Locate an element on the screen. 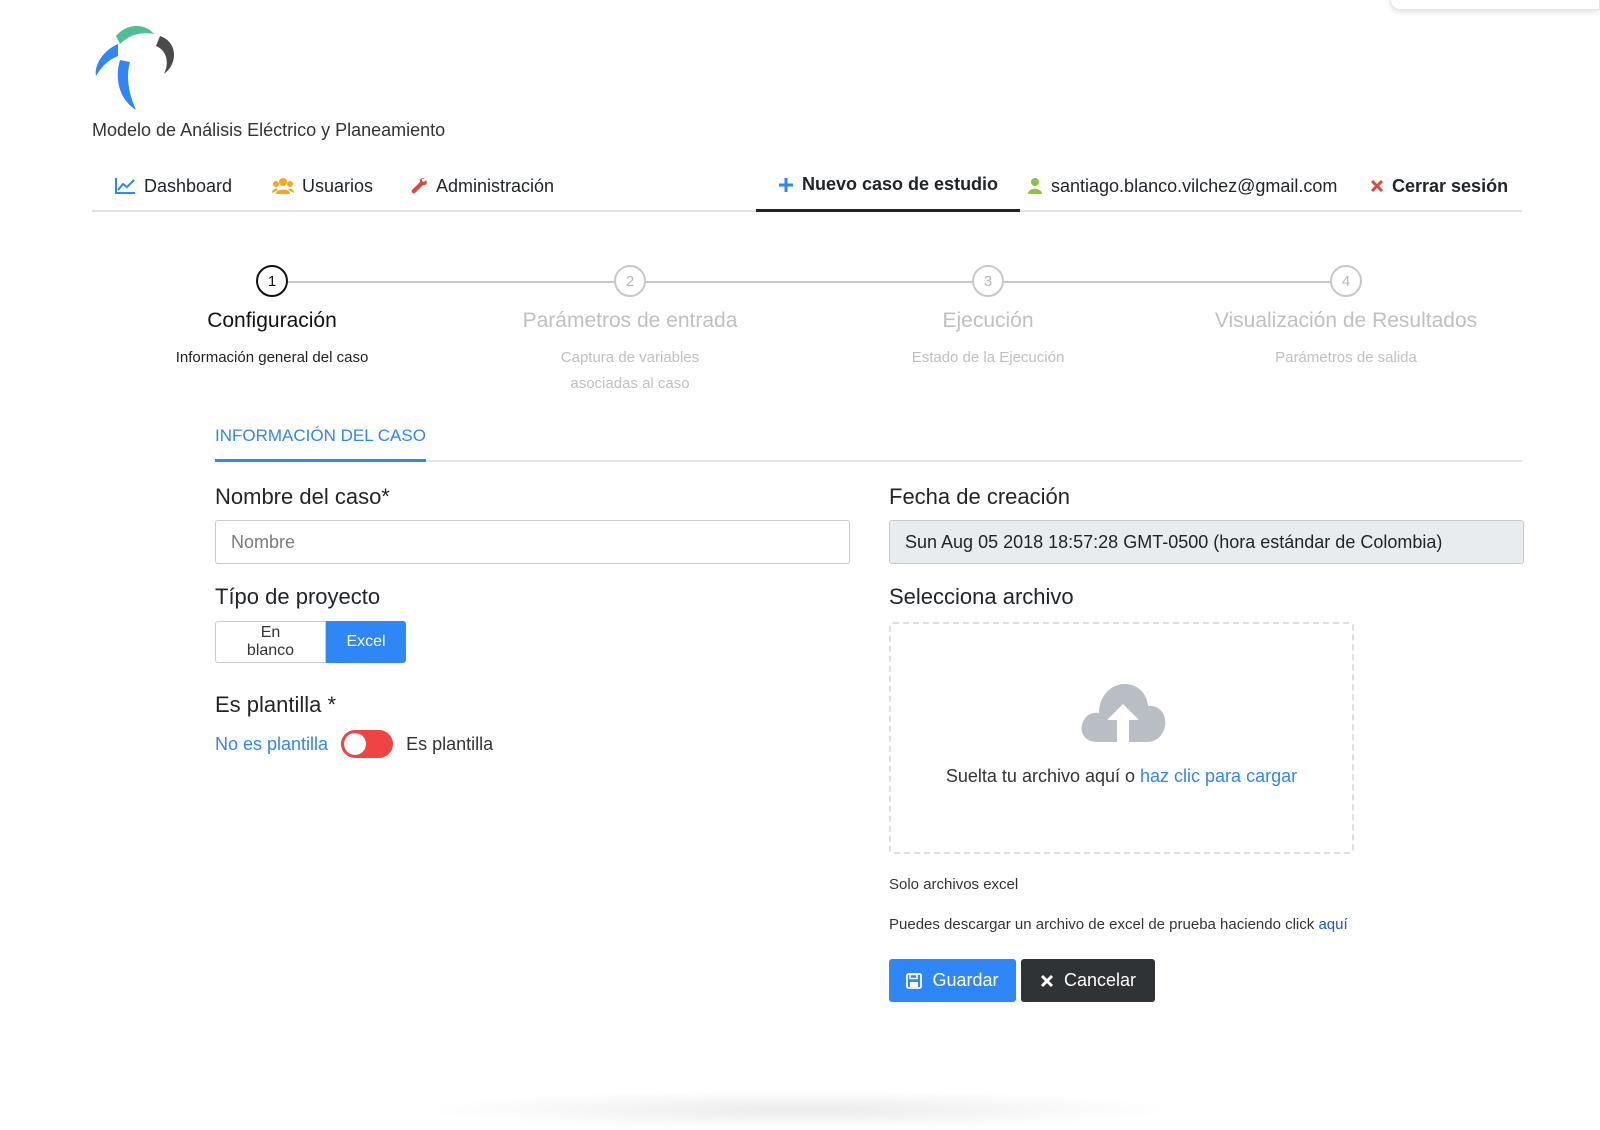 The image size is (1600, 1130). tipo-proyecto-selector: En blanco Excel is located at coordinates (310, 642).